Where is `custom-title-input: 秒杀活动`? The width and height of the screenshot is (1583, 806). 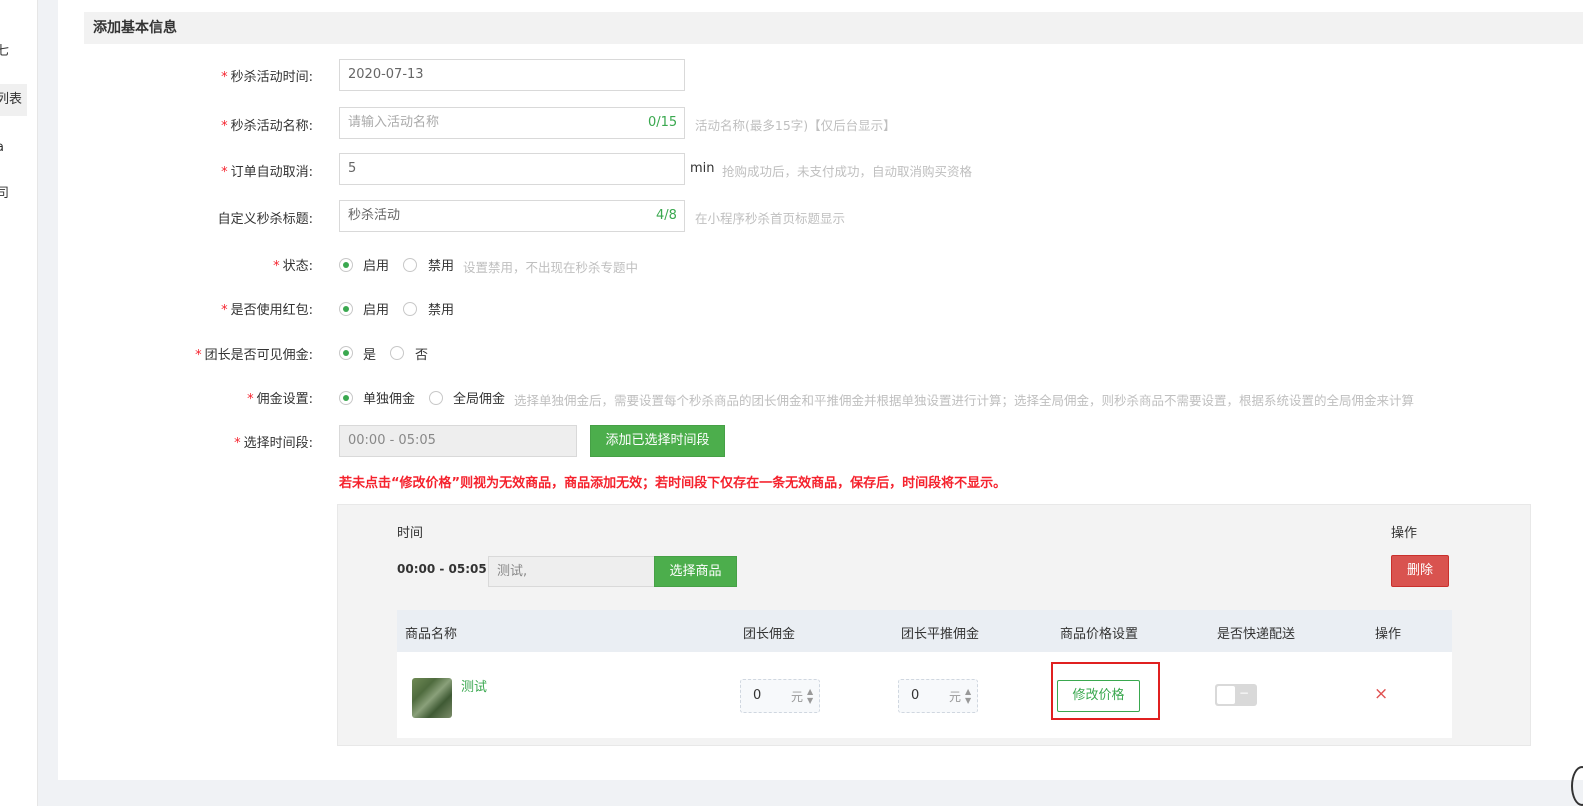 custom-title-input: 秒杀活动 is located at coordinates (512, 216).